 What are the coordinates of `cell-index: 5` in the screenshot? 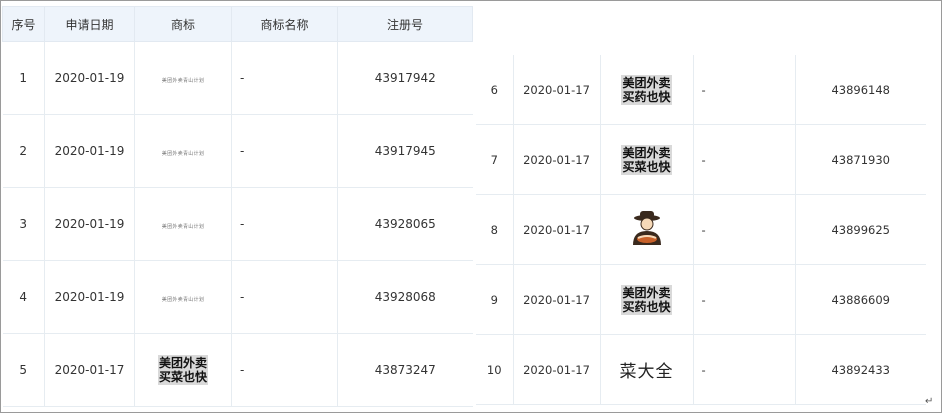 It's located at (23, 370).